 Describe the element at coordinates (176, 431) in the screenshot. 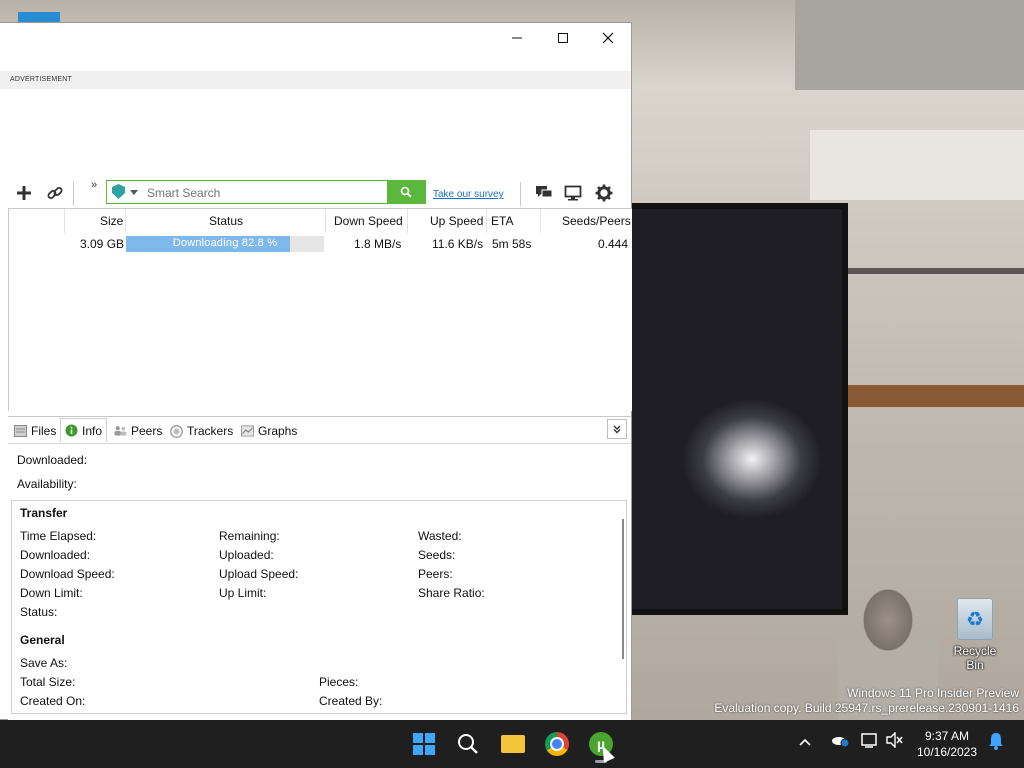

I see `trackers-icon` at that location.